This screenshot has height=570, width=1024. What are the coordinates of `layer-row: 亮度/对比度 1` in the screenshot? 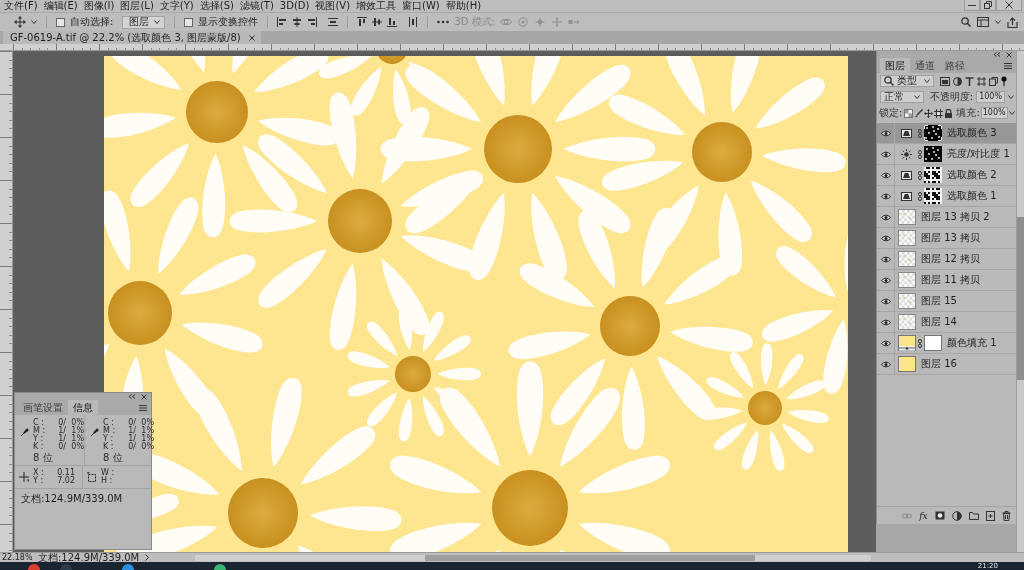 It's located at (946, 154).